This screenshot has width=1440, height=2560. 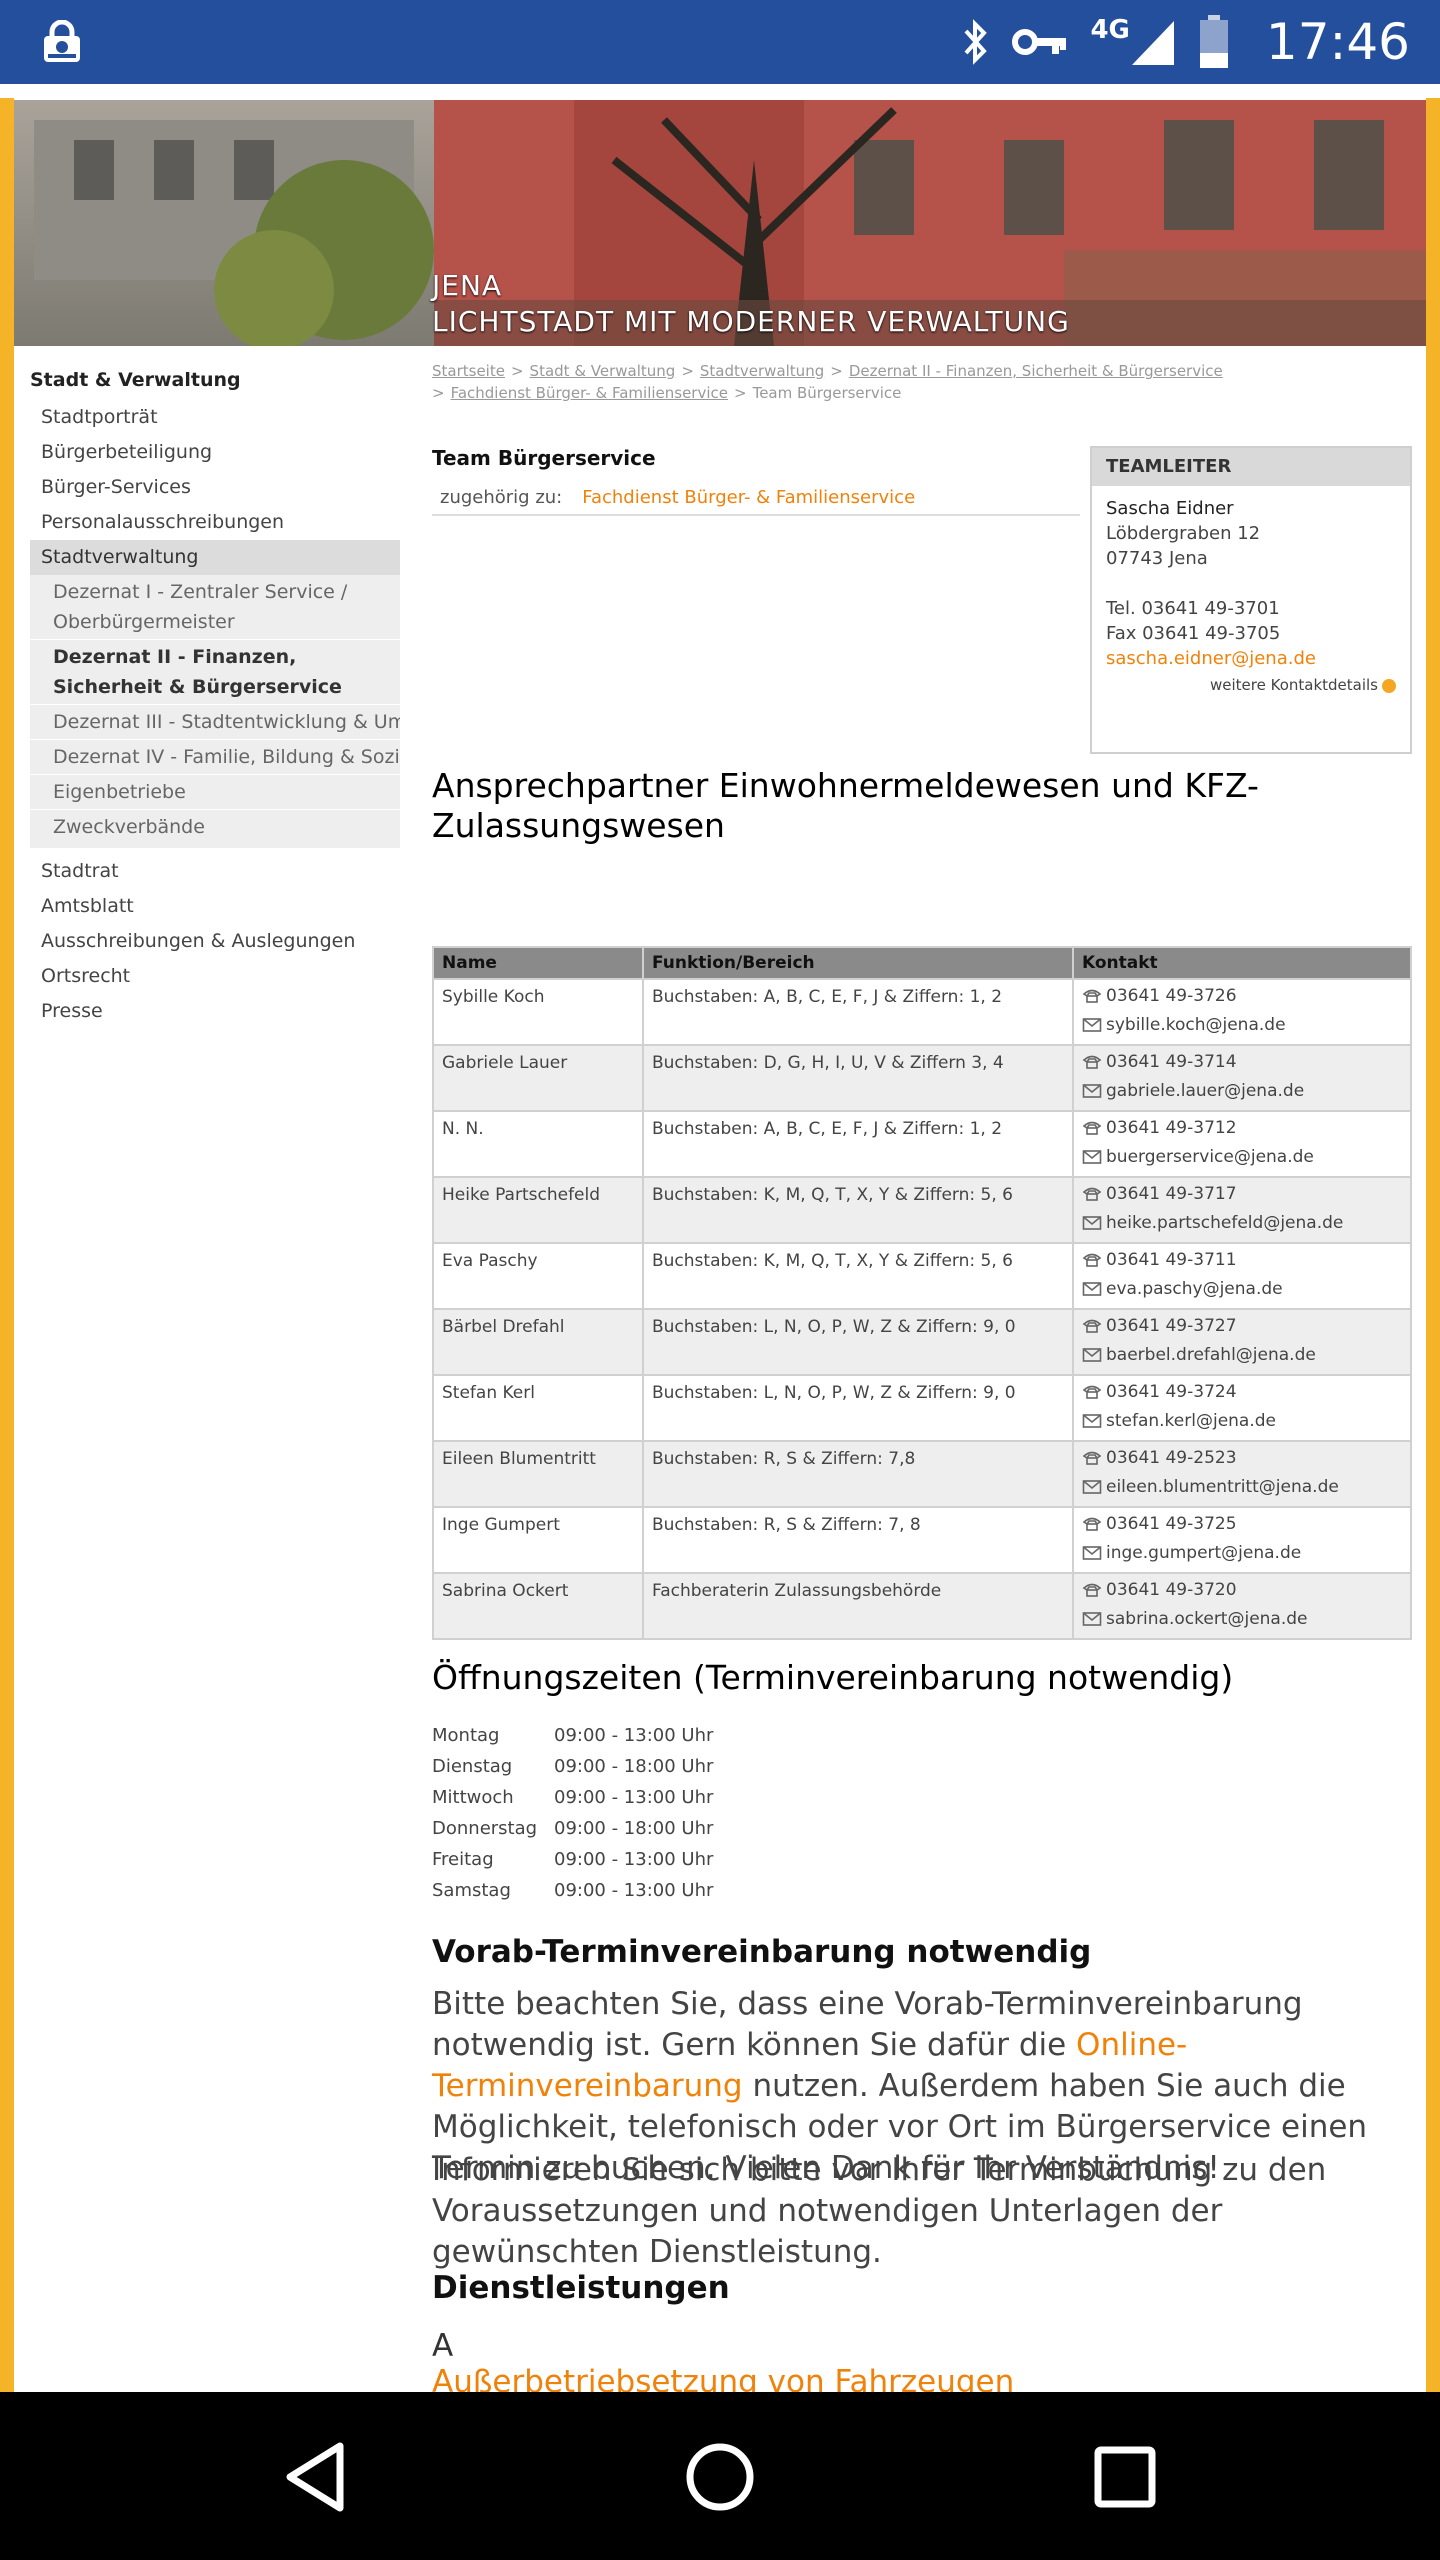 I want to click on contact-name: Heike Partschefeld, so click(x=538, y=1210).